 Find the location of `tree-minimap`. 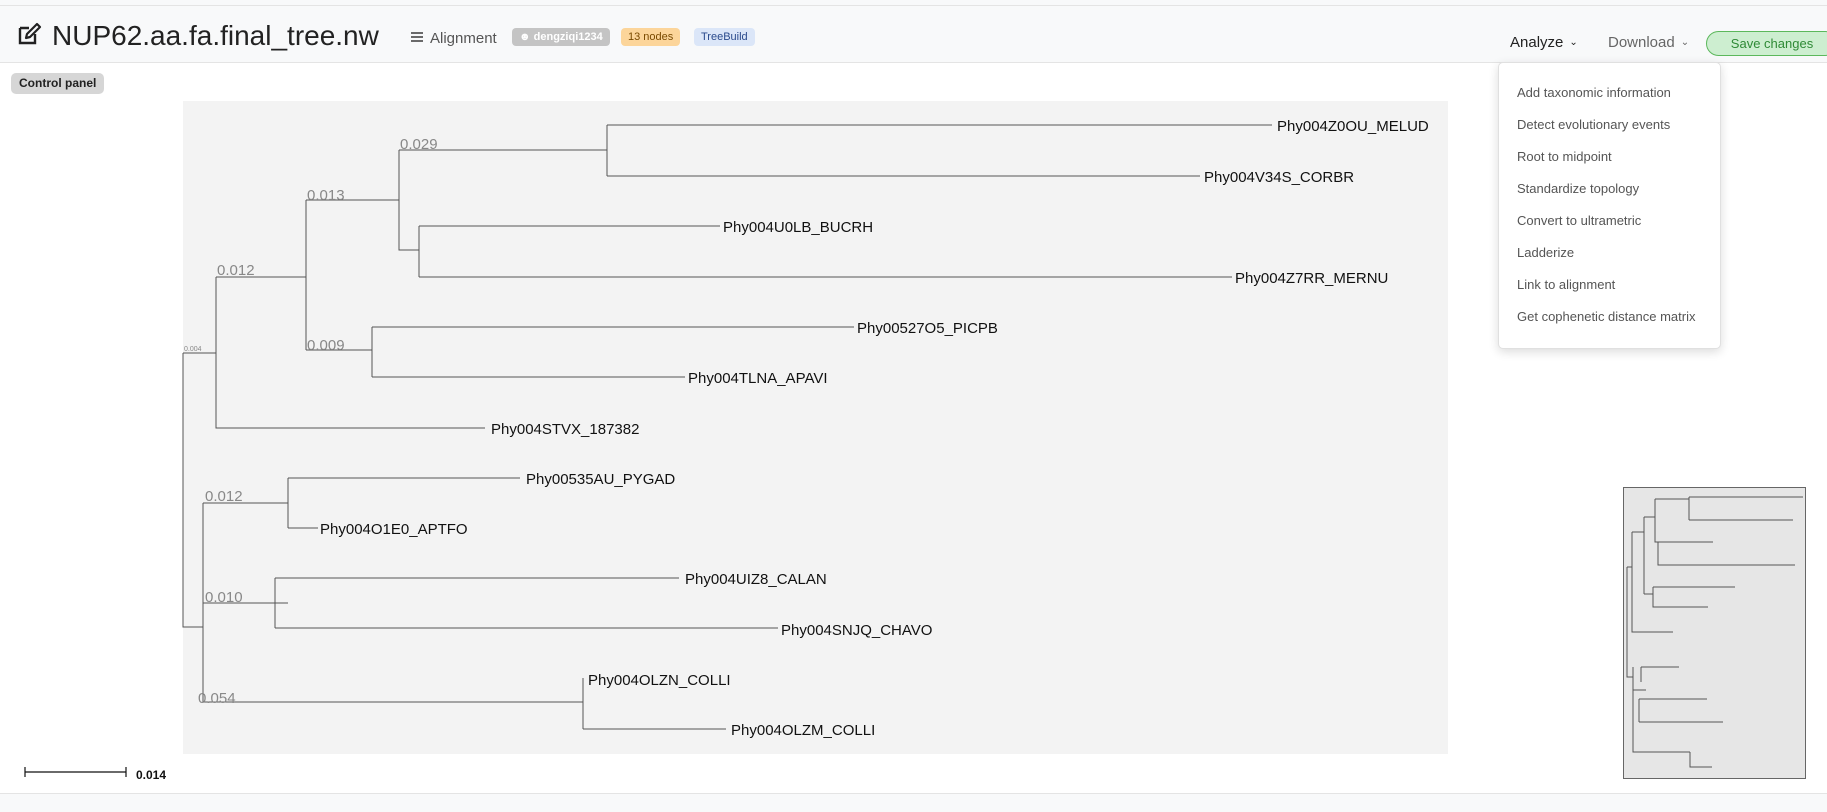

tree-minimap is located at coordinates (1714, 633).